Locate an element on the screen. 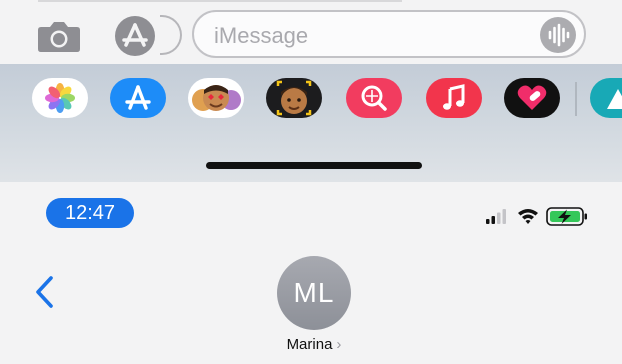 Image resolution: width=622 pixels, height=364 pixels. app-store-button is located at coordinates (135, 36).